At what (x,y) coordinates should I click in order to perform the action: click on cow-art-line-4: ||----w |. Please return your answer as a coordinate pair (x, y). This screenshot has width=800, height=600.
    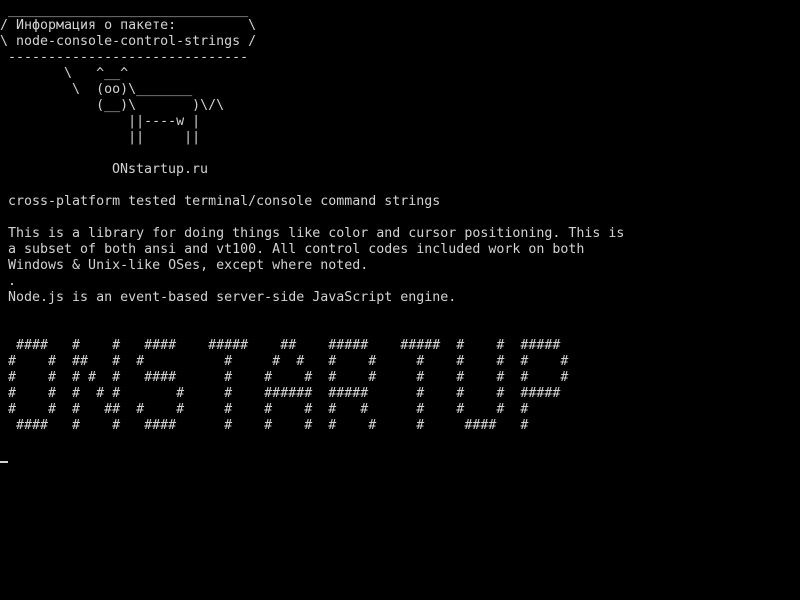
    Looking at the image, I should click on (100, 121).